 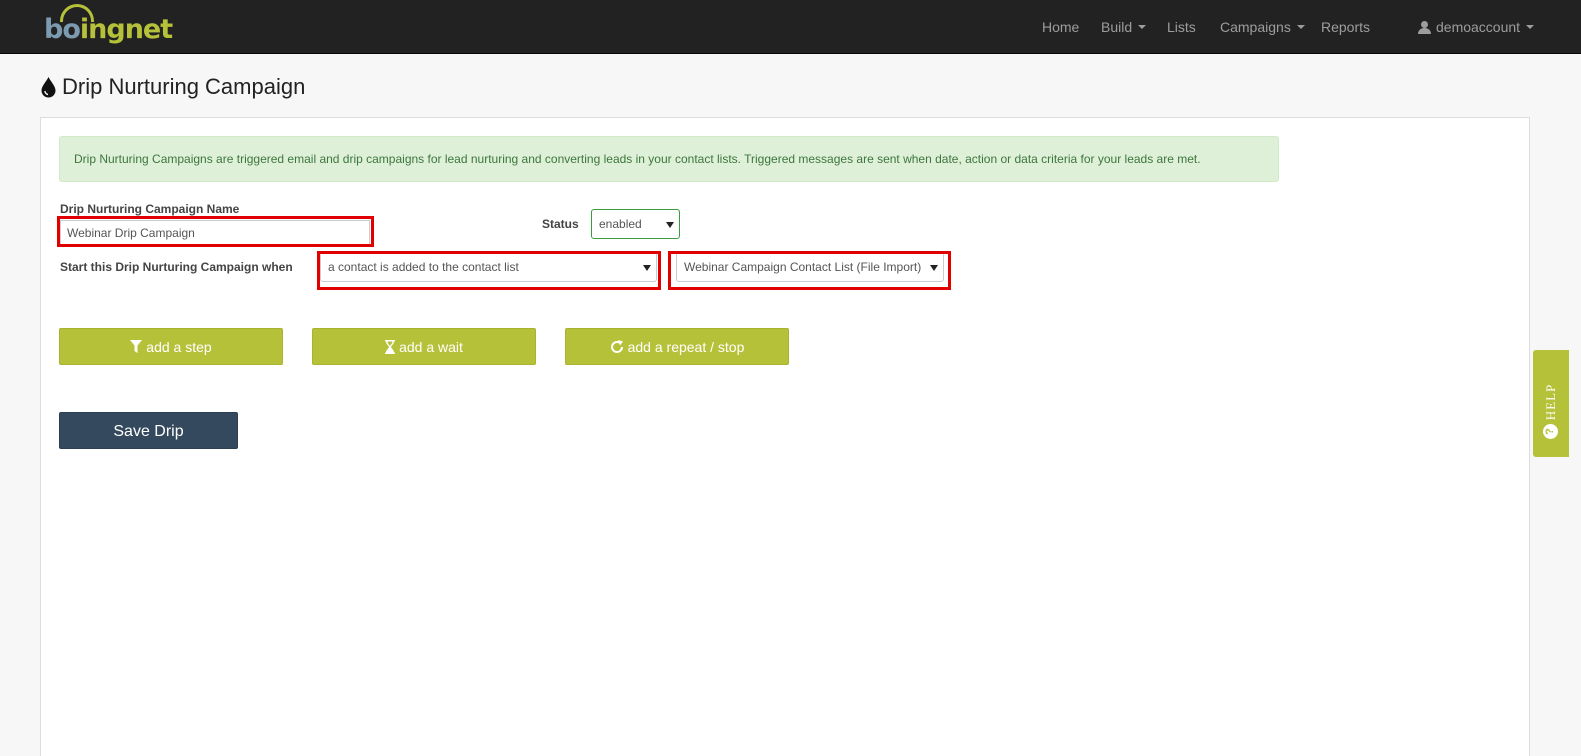 What do you see at coordinates (1550, 431) in the screenshot?
I see `question-circle-icon: ?` at bounding box center [1550, 431].